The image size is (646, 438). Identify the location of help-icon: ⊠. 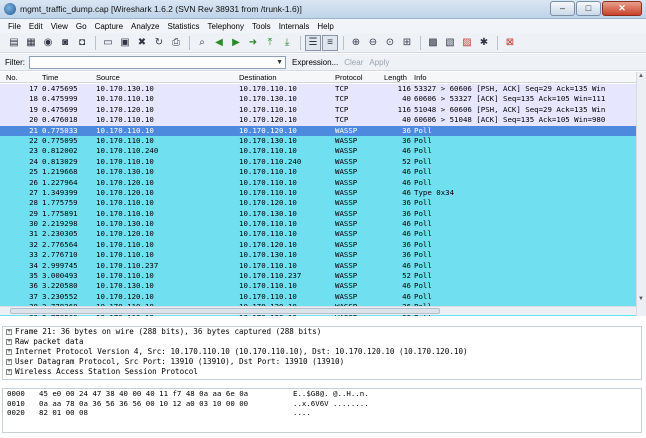
(510, 43).